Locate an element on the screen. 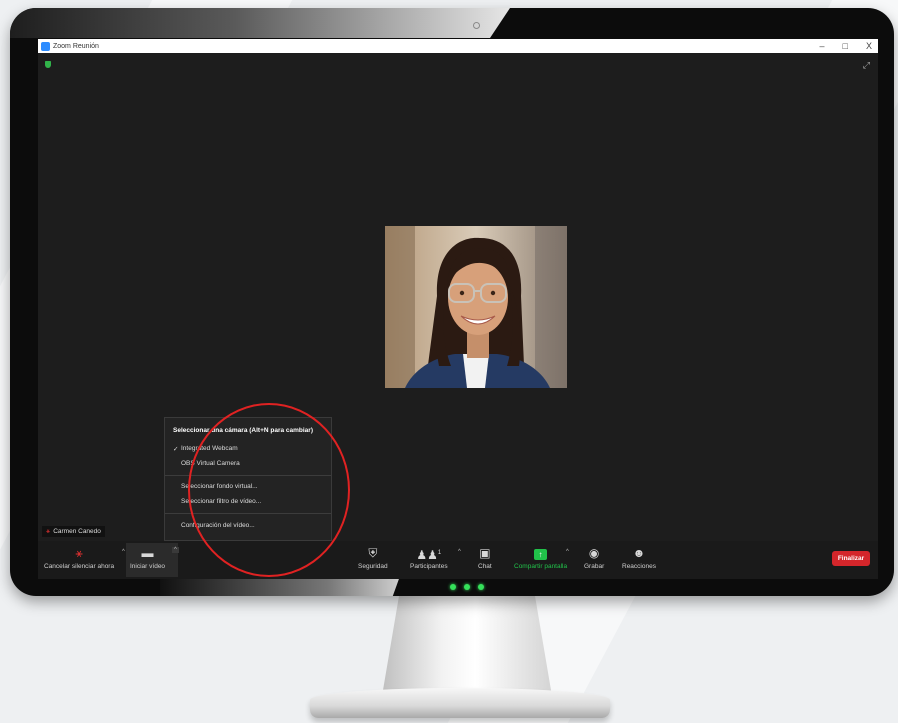  window-controls: – □ X is located at coordinates (846, 46).